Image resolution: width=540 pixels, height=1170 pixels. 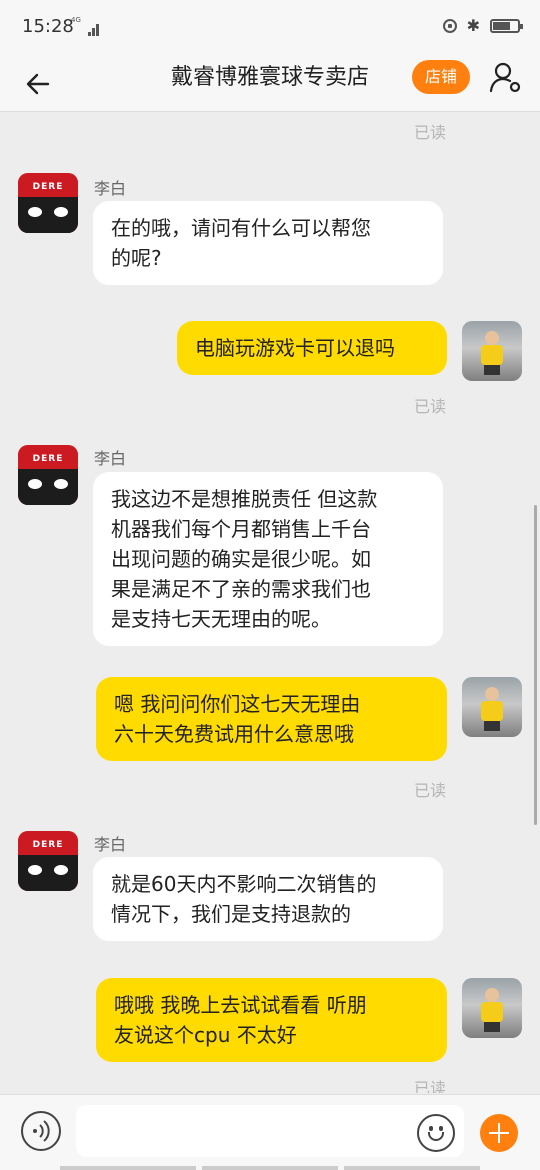 What do you see at coordinates (234, 734) in the screenshot?
I see `message-line: 六十天免费试用什么意思哦` at bounding box center [234, 734].